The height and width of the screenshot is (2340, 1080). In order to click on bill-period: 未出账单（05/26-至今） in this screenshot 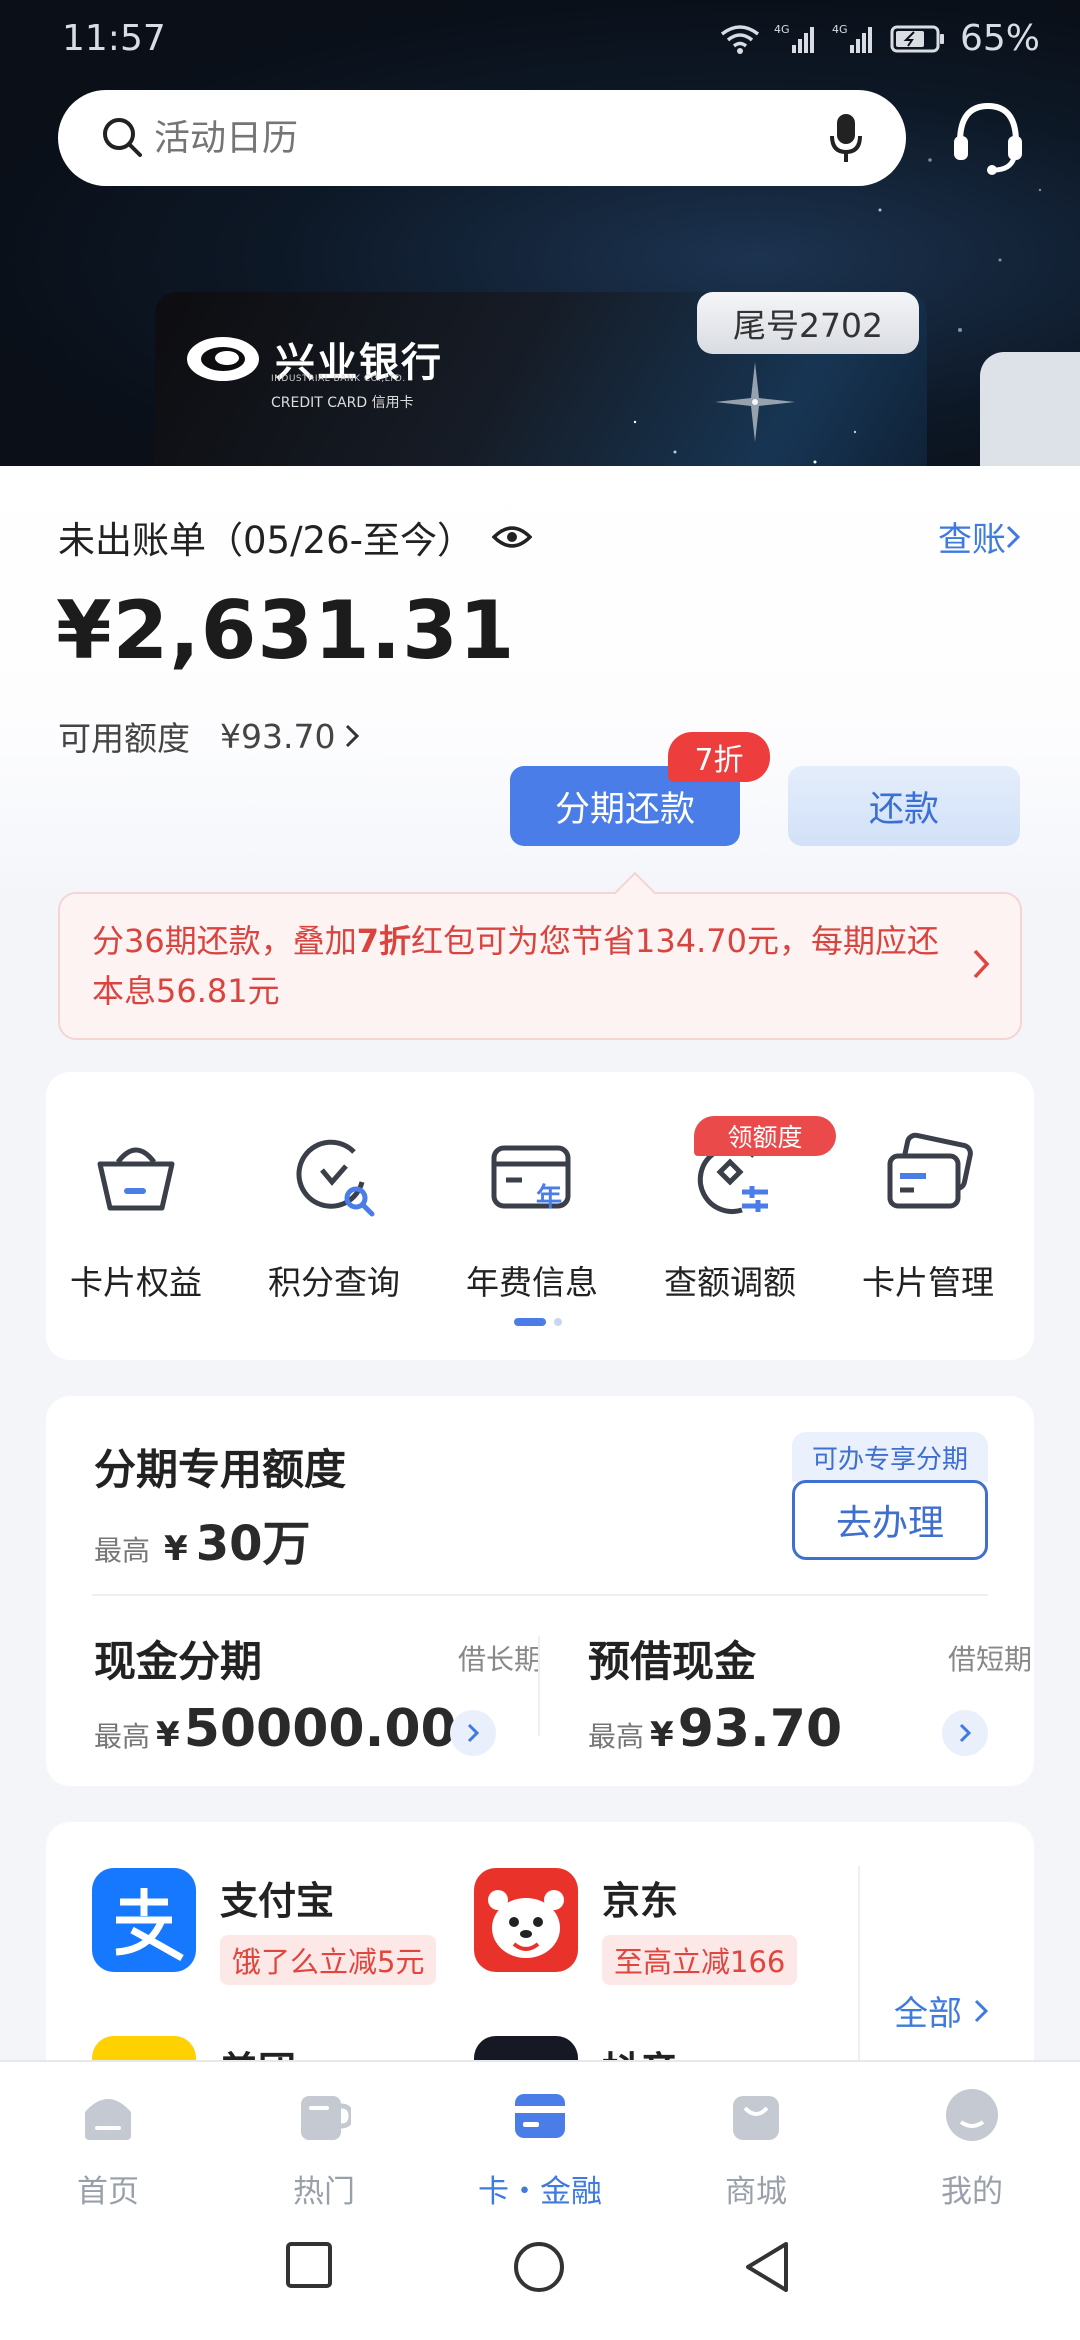, I will do `click(295, 537)`.